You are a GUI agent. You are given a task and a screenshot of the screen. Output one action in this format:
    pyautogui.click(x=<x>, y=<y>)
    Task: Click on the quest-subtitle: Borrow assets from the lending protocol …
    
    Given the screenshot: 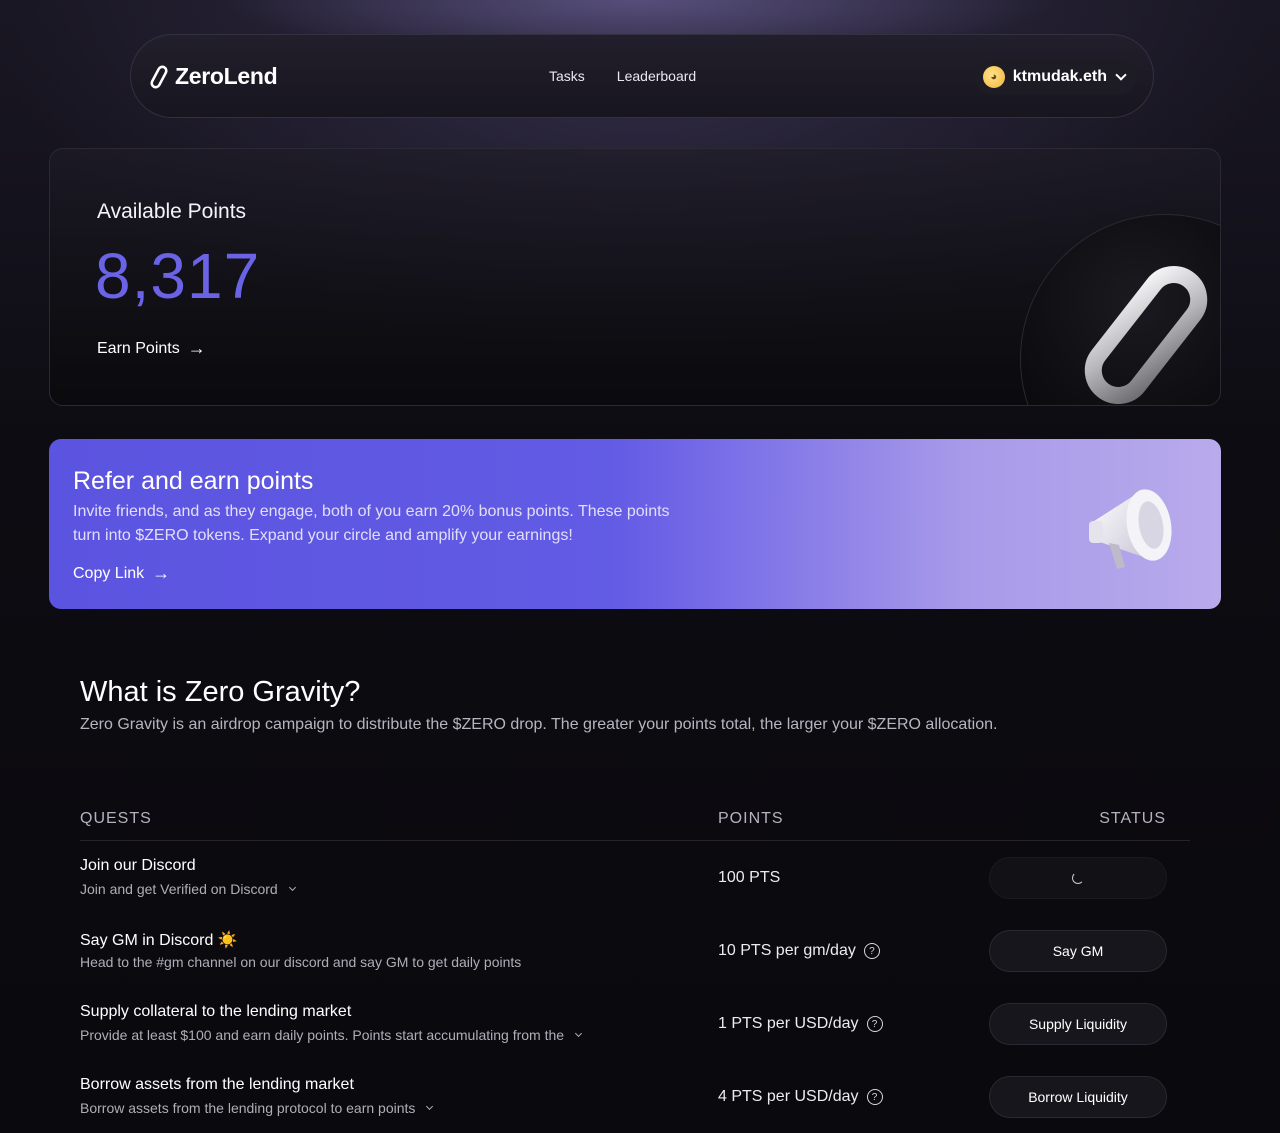 What is the action you would take?
    pyautogui.click(x=257, y=1108)
    